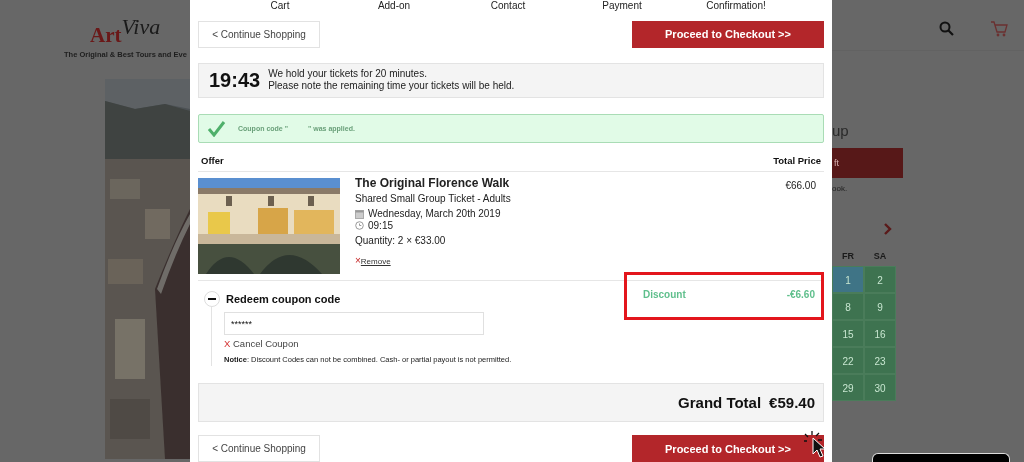 The image size is (1024, 462). Describe the element at coordinates (212, 299) in the screenshot. I see `minus-icon` at that location.